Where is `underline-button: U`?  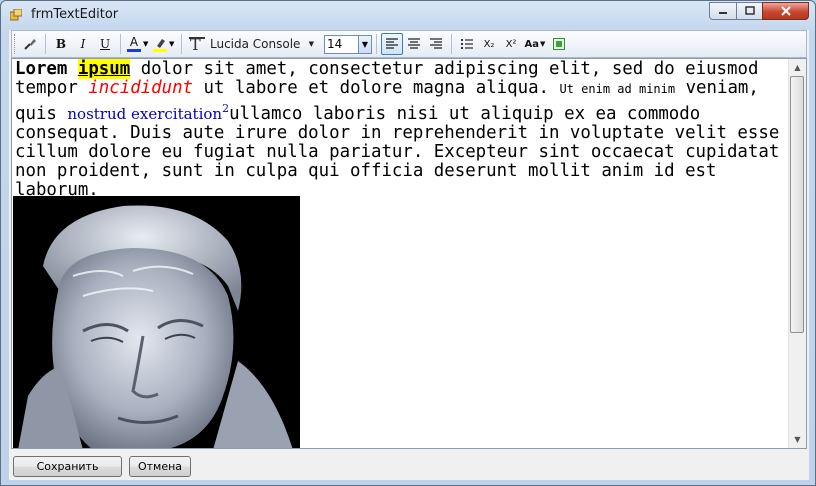 underline-button: U is located at coordinates (105, 44).